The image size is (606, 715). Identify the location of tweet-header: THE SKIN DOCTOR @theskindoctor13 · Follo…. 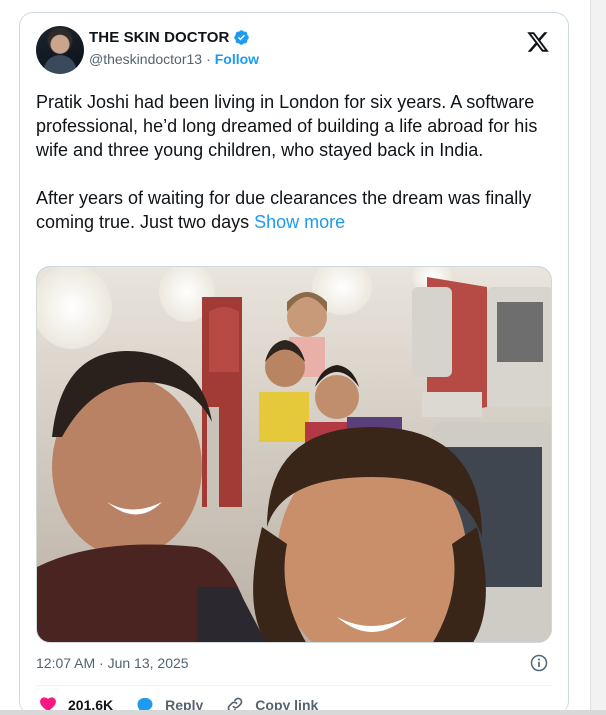
(294, 51).